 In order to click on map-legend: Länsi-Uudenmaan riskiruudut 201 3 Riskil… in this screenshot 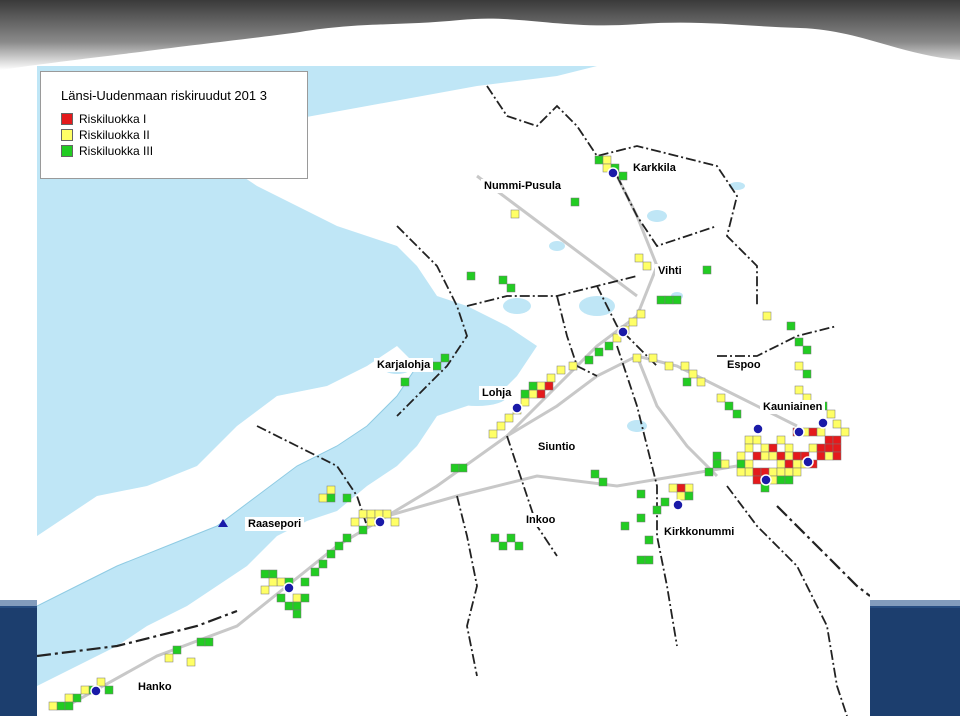, I will do `click(174, 125)`.